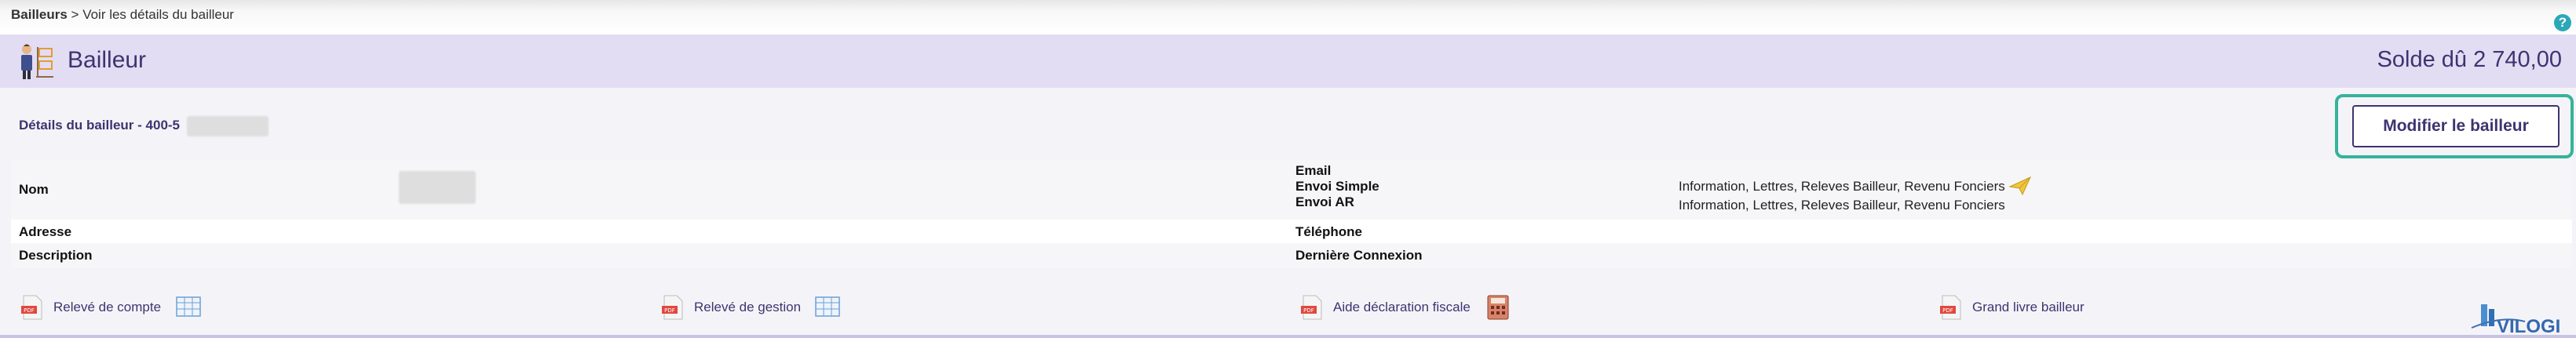 The width and height of the screenshot is (2576, 338). Describe the element at coordinates (39, 14) in the screenshot. I see `breadcrumb-root: Bailleurs` at that location.